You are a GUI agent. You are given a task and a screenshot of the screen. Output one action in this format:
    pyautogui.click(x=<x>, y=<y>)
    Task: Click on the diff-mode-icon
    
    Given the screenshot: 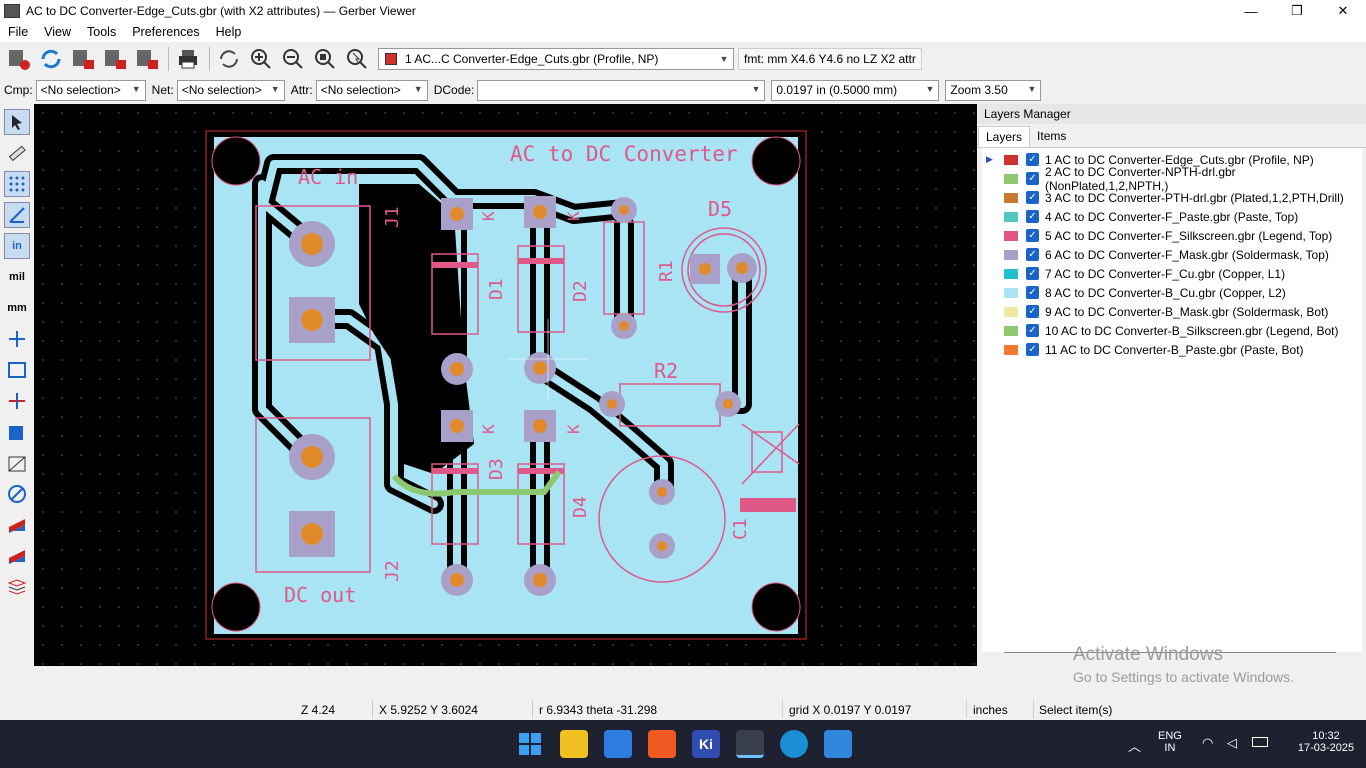 What is the action you would take?
    pyautogui.click(x=17, y=556)
    